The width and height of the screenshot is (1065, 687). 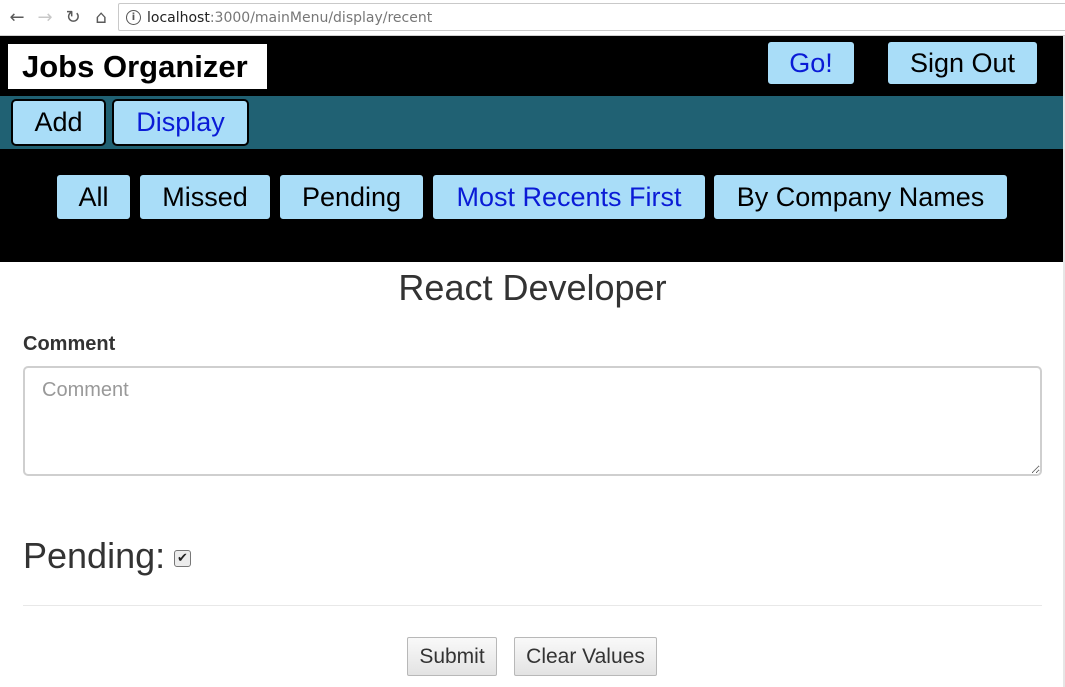 What do you see at coordinates (205, 197) in the screenshot?
I see `filter-missed-button: Missed` at bounding box center [205, 197].